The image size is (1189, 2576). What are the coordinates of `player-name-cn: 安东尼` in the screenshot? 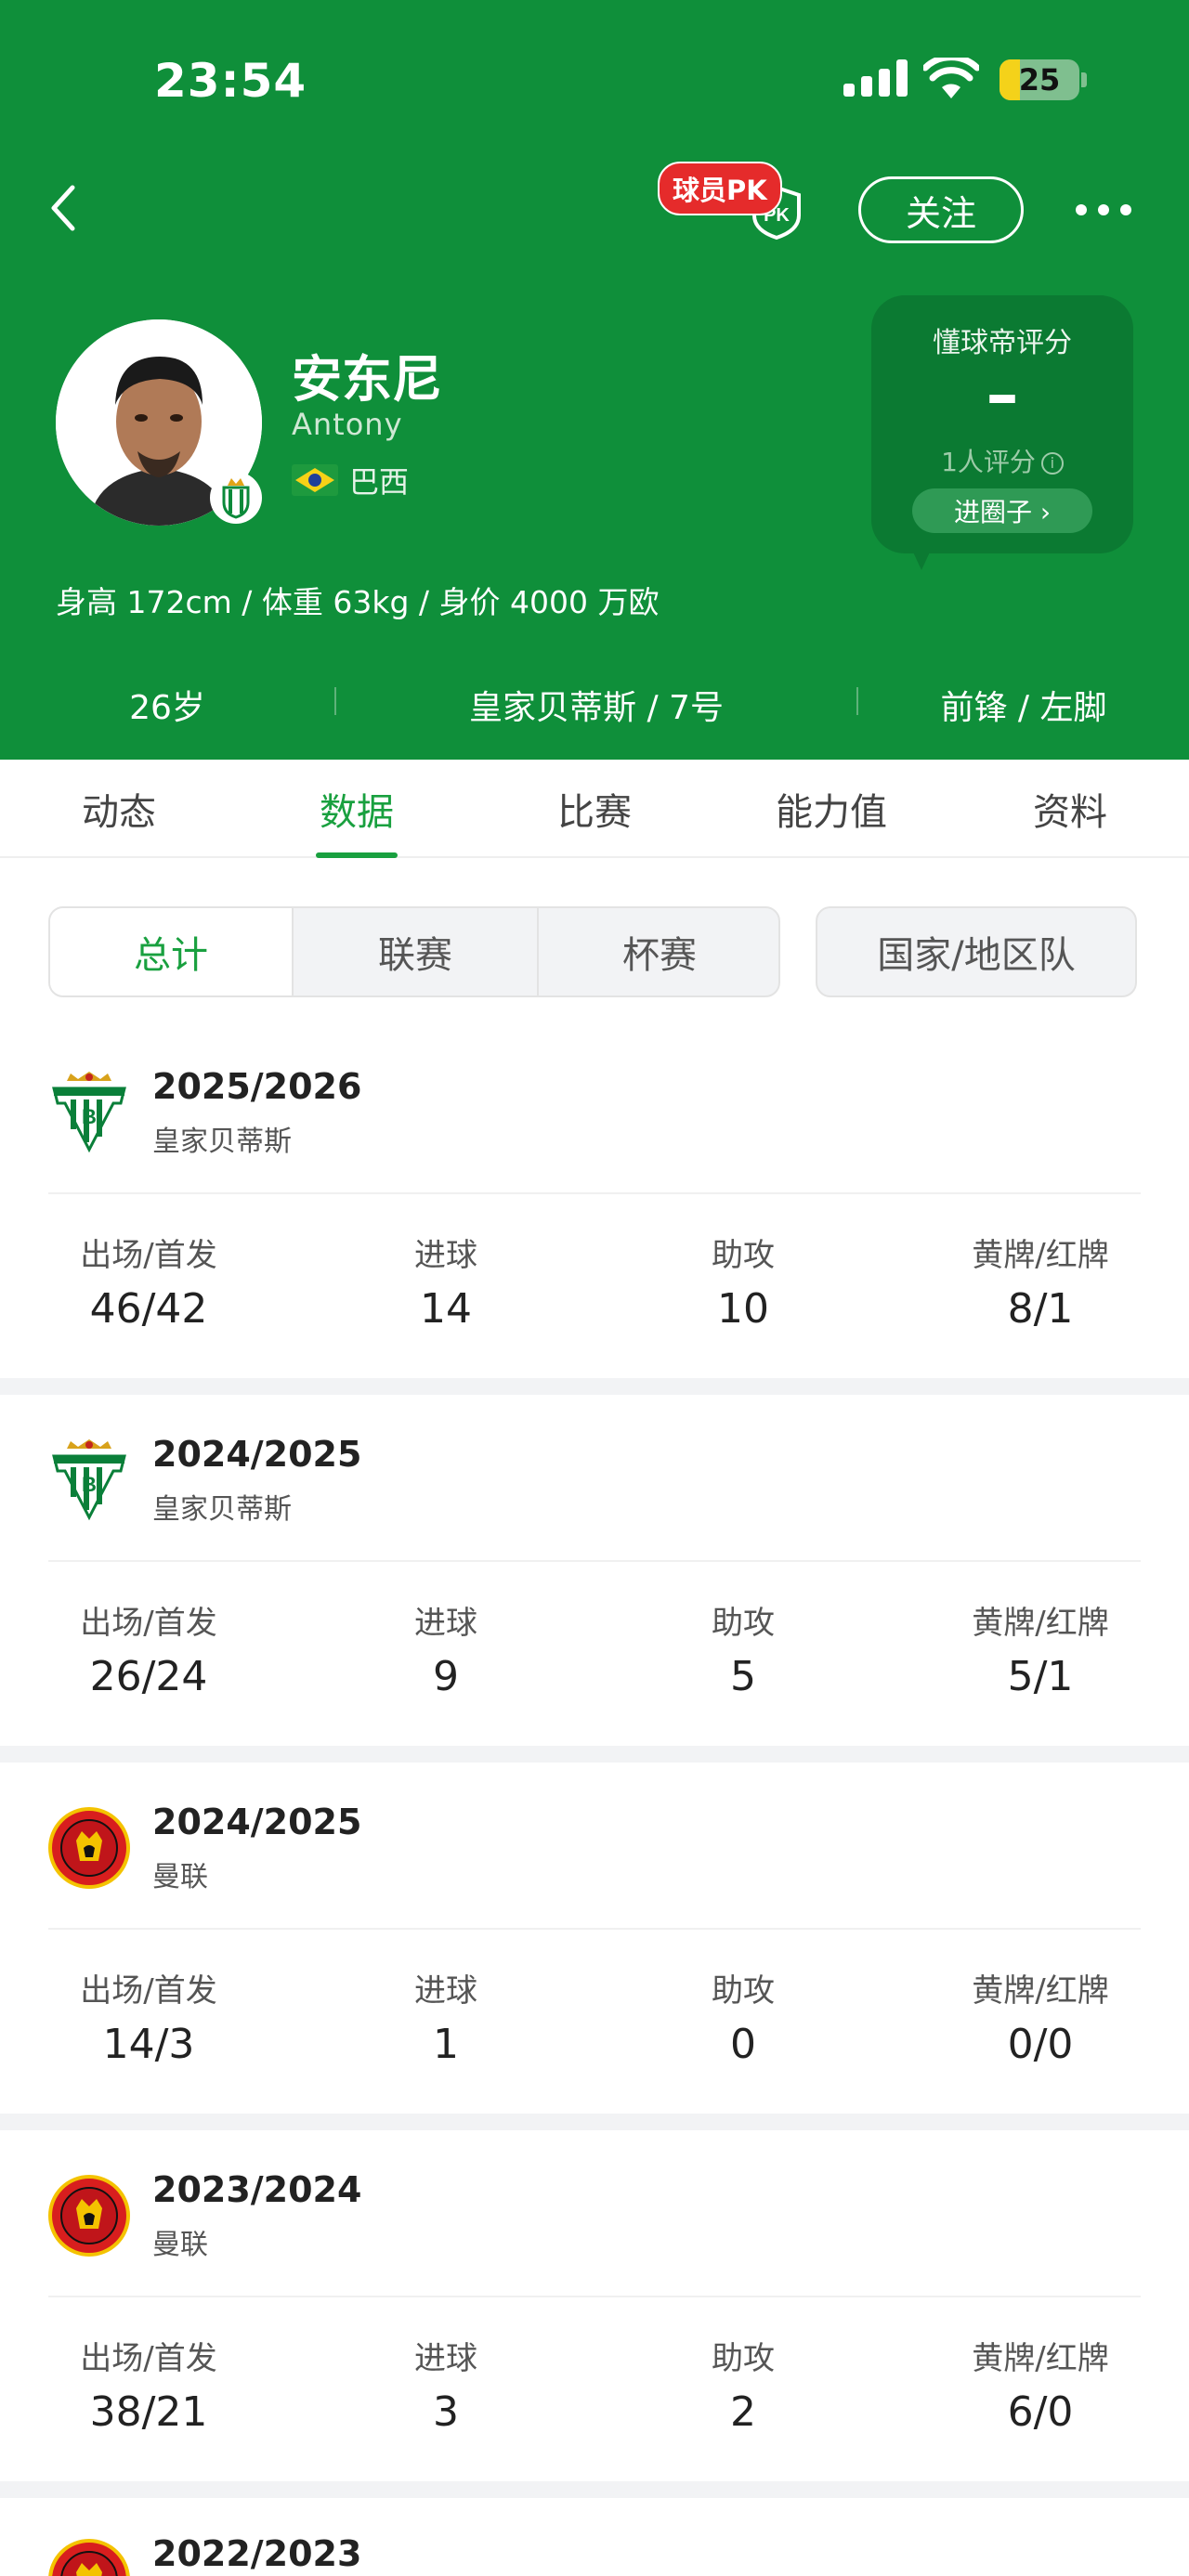 It's located at (367, 379).